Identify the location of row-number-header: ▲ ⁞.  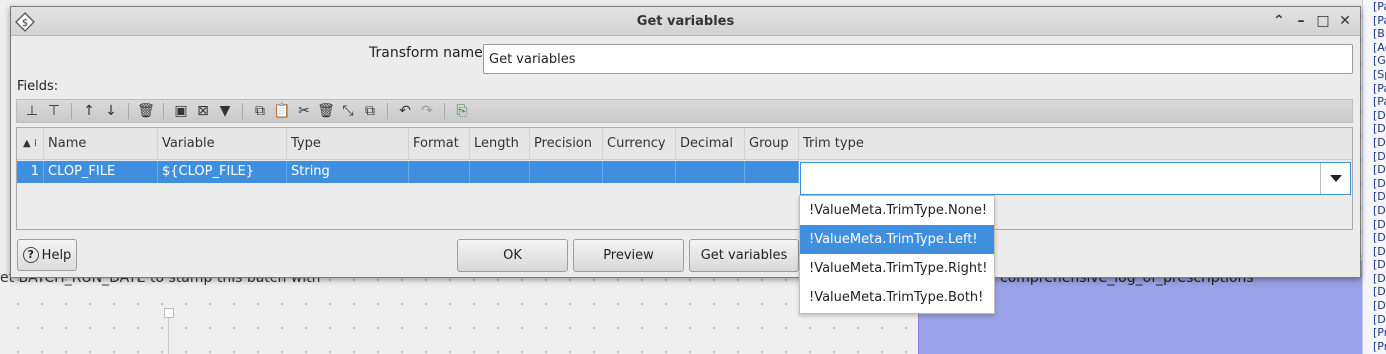
(30, 144).